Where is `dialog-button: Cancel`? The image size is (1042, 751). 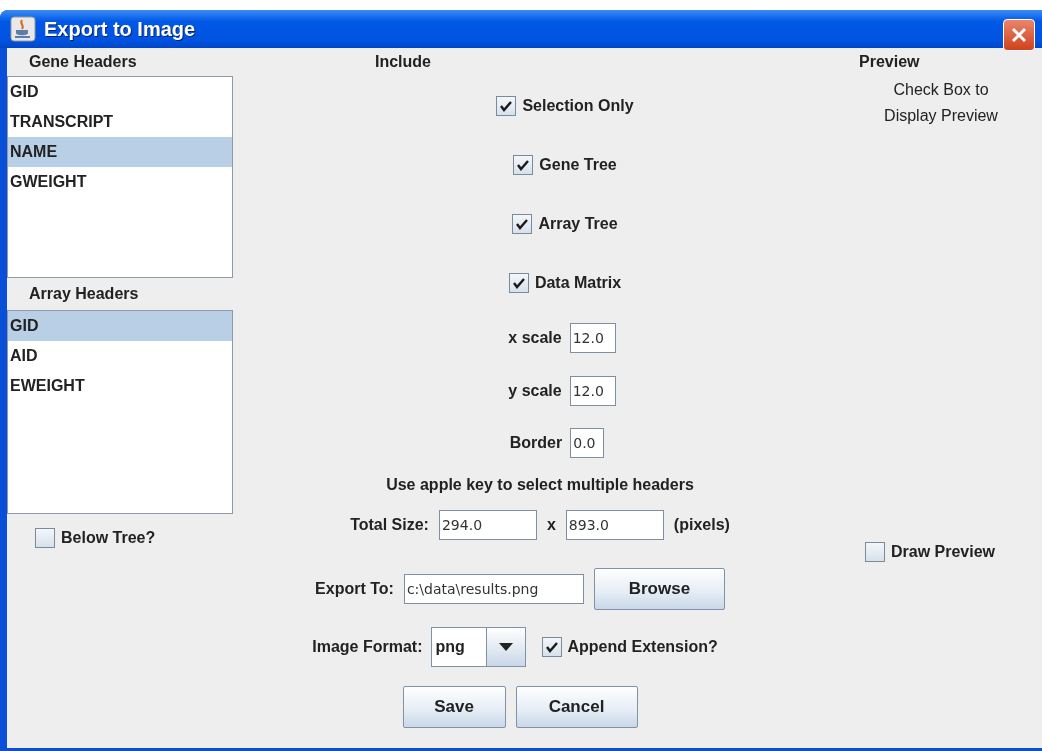
dialog-button: Cancel is located at coordinates (576, 707).